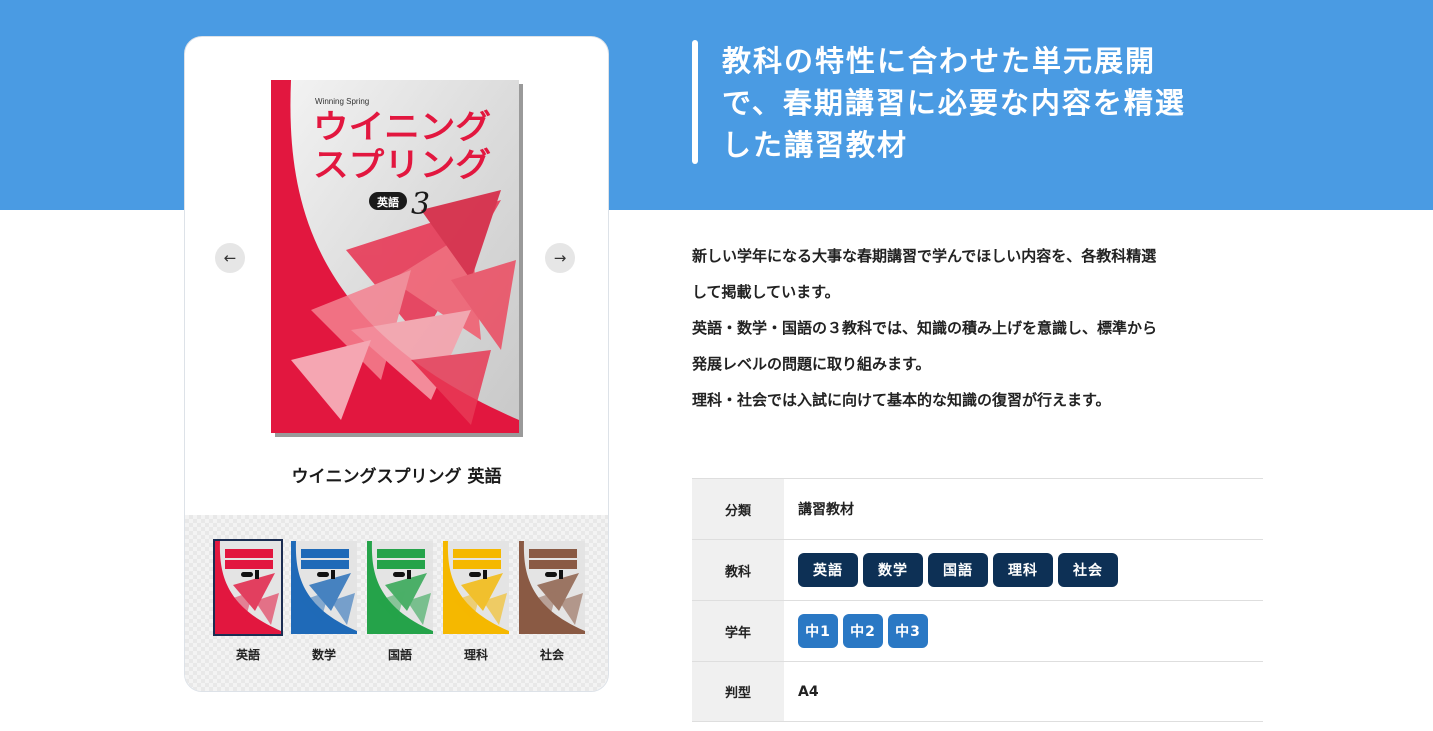 The width and height of the screenshot is (1433, 731). I want to click on description-line: 理科・社会では入試に向けて基本的な知識の復習が行えます。, so click(901, 400).